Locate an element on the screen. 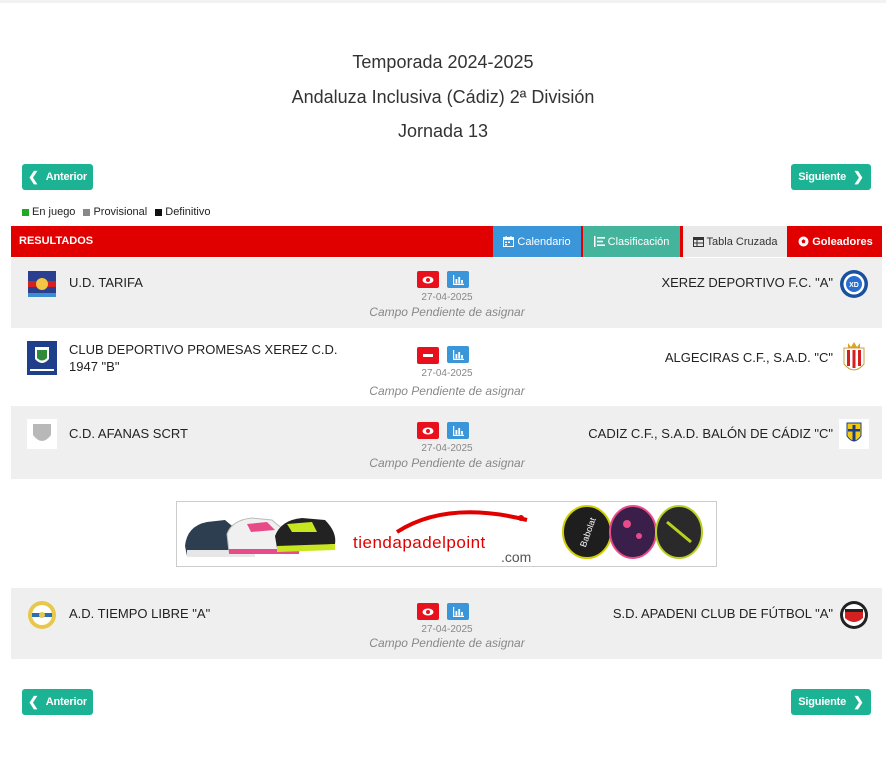  next-round-button: Siguiente ❯ is located at coordinates (831, 177).